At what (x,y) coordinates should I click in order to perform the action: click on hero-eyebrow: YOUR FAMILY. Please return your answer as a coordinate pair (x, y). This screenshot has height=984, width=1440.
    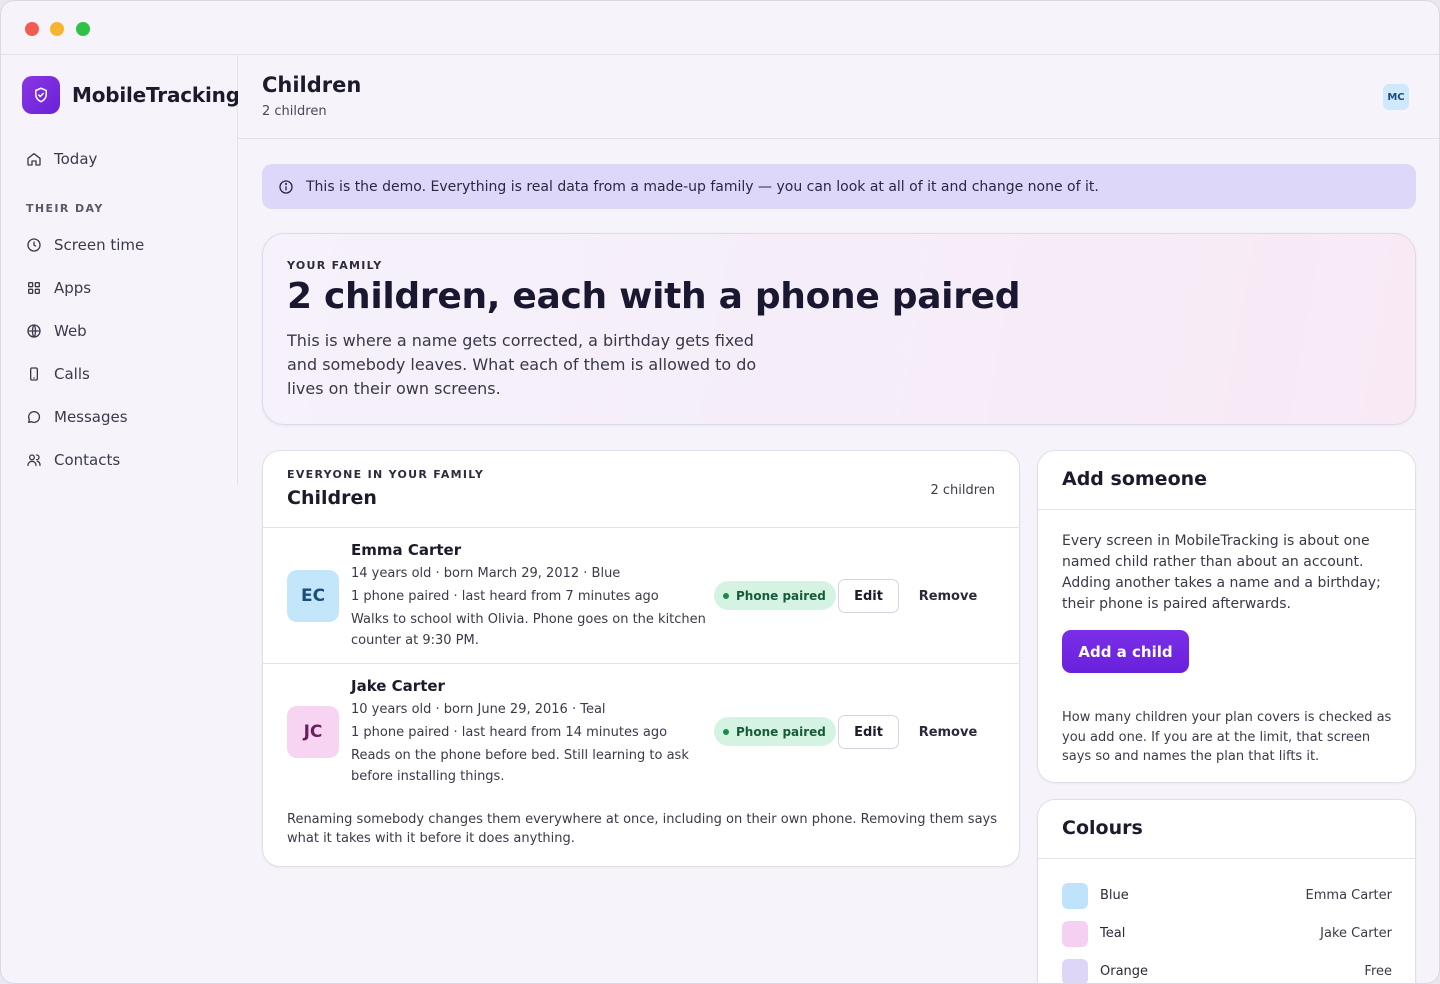
    Looking at the image, I should click on (335, 265).